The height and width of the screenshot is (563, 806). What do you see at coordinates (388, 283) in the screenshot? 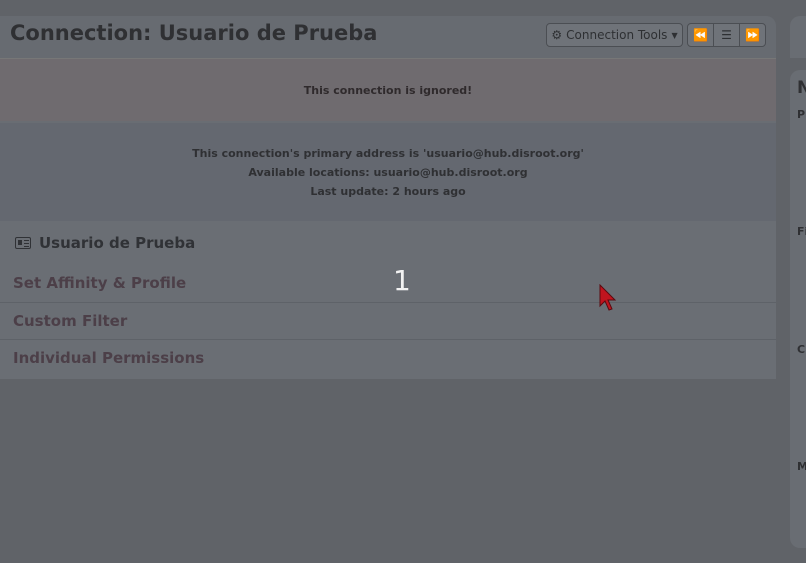
I see `set-affinity-profile-link: Set Affinity & Profile` at bounding box center [388, 283].